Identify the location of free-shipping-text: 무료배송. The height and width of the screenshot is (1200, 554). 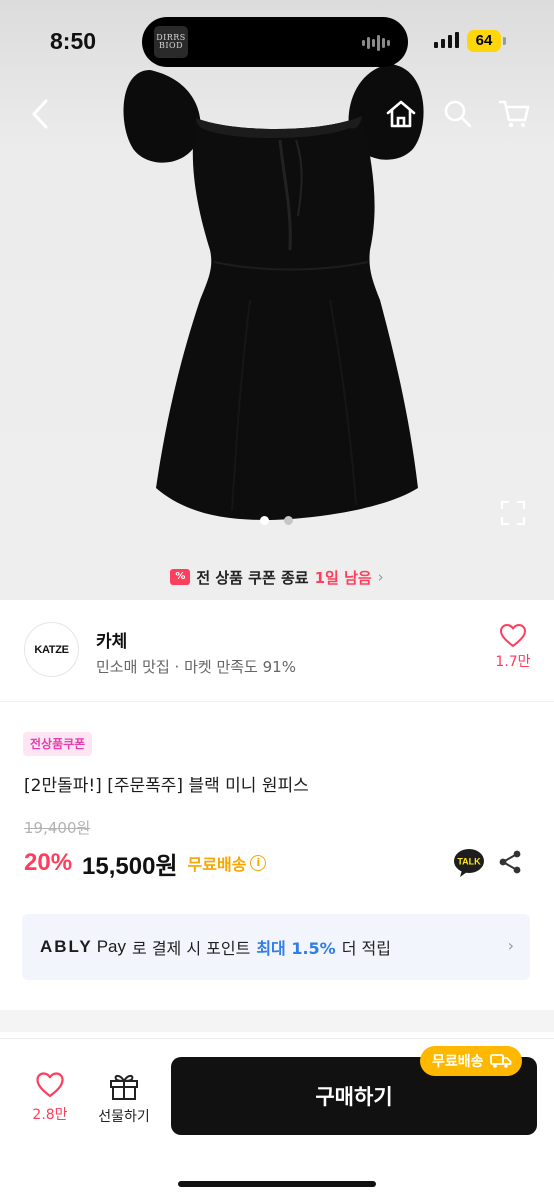
(217, 864).